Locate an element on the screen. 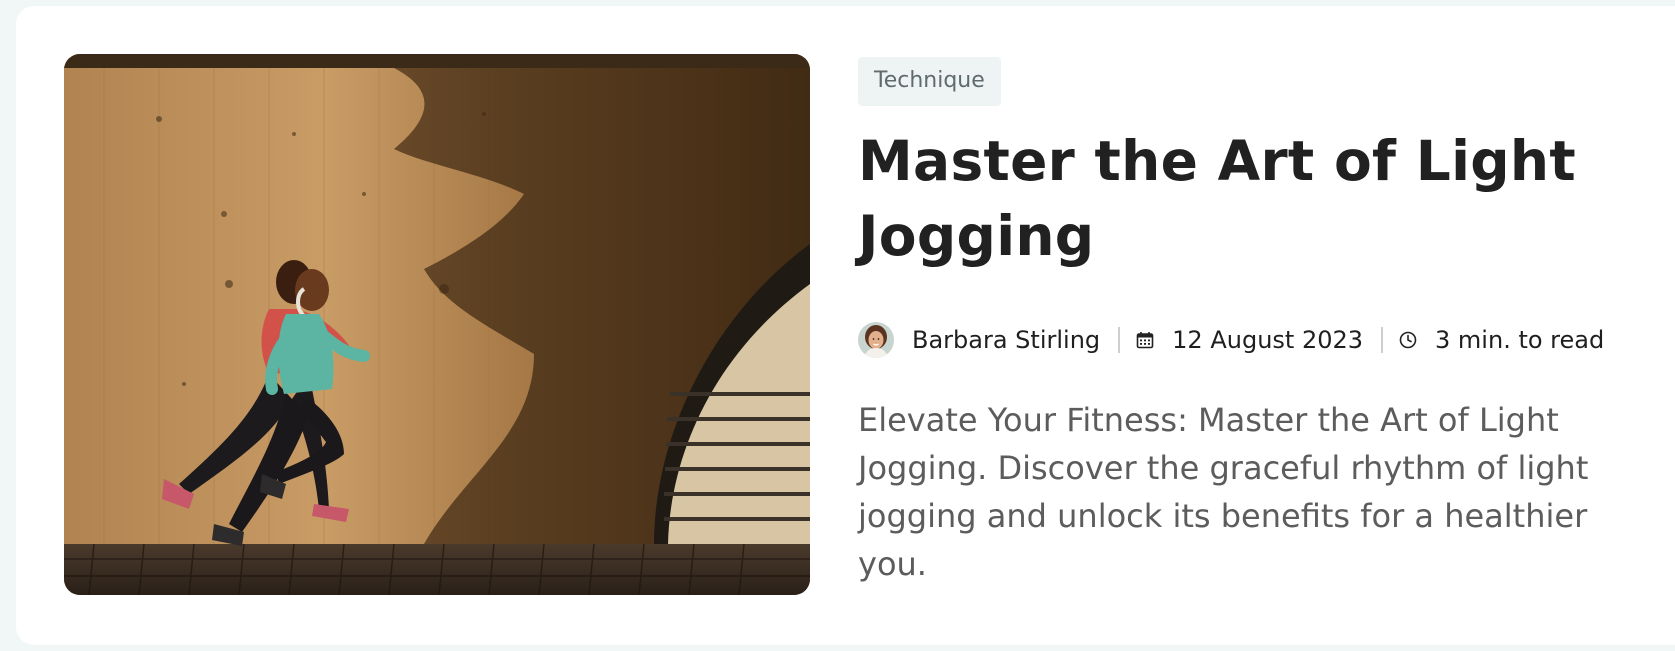  author-avatar is located at coordinates (876, 340).